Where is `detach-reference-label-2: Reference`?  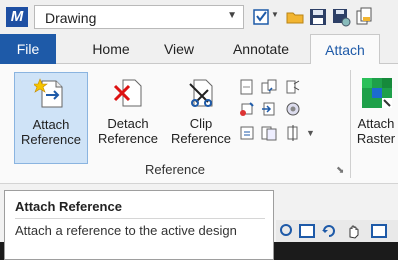 detach-reference-label-2: Reference is located at coordinates (128, 138).